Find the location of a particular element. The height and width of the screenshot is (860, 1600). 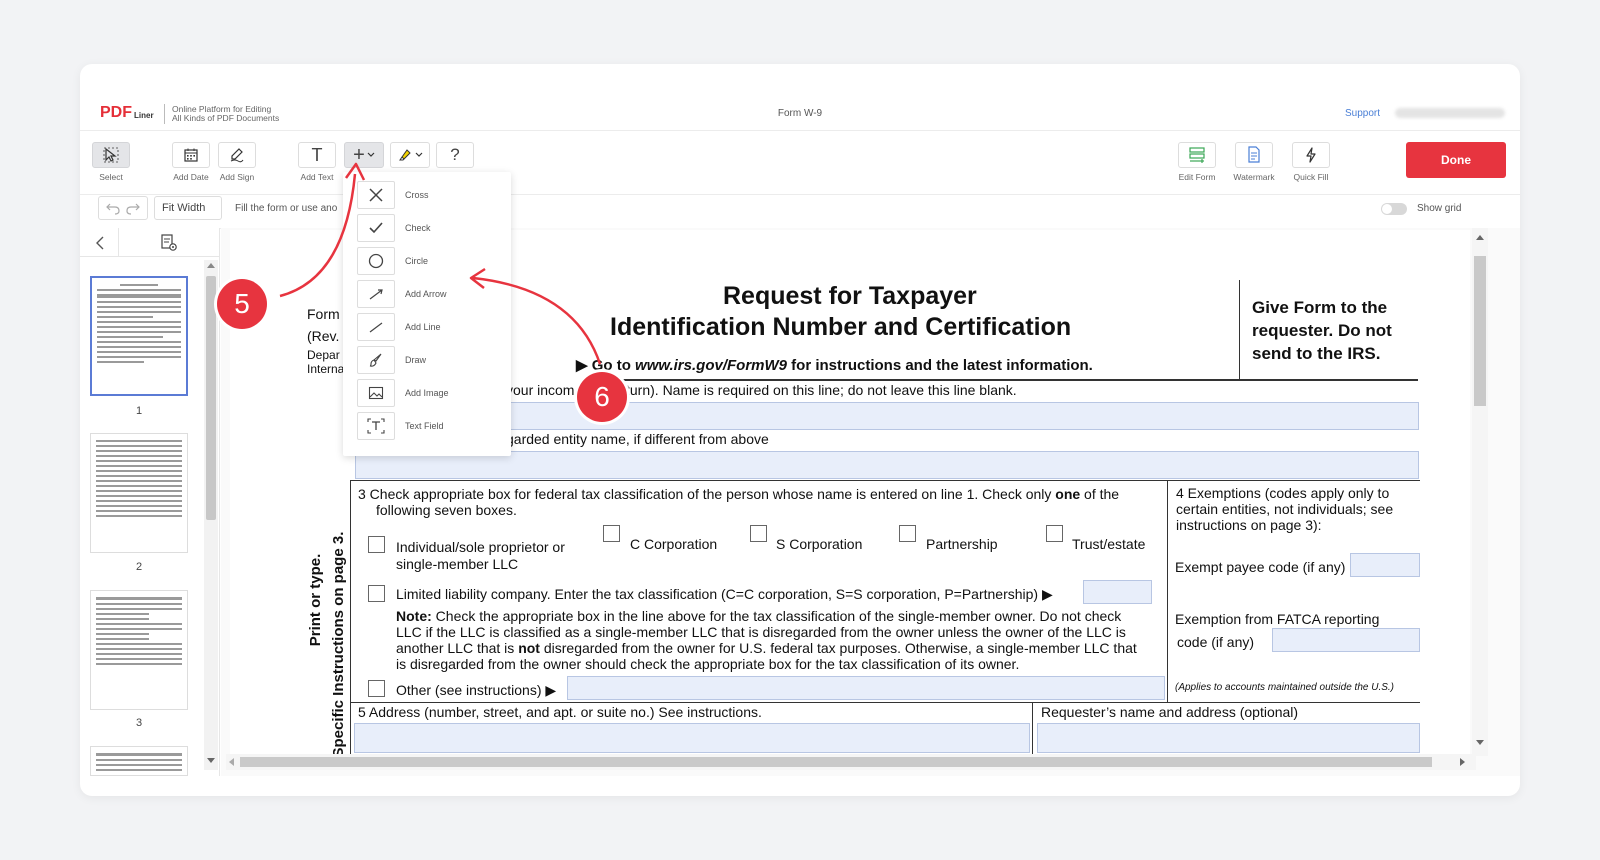

arrow-to-plus-button is located at coordinates (318, 235).